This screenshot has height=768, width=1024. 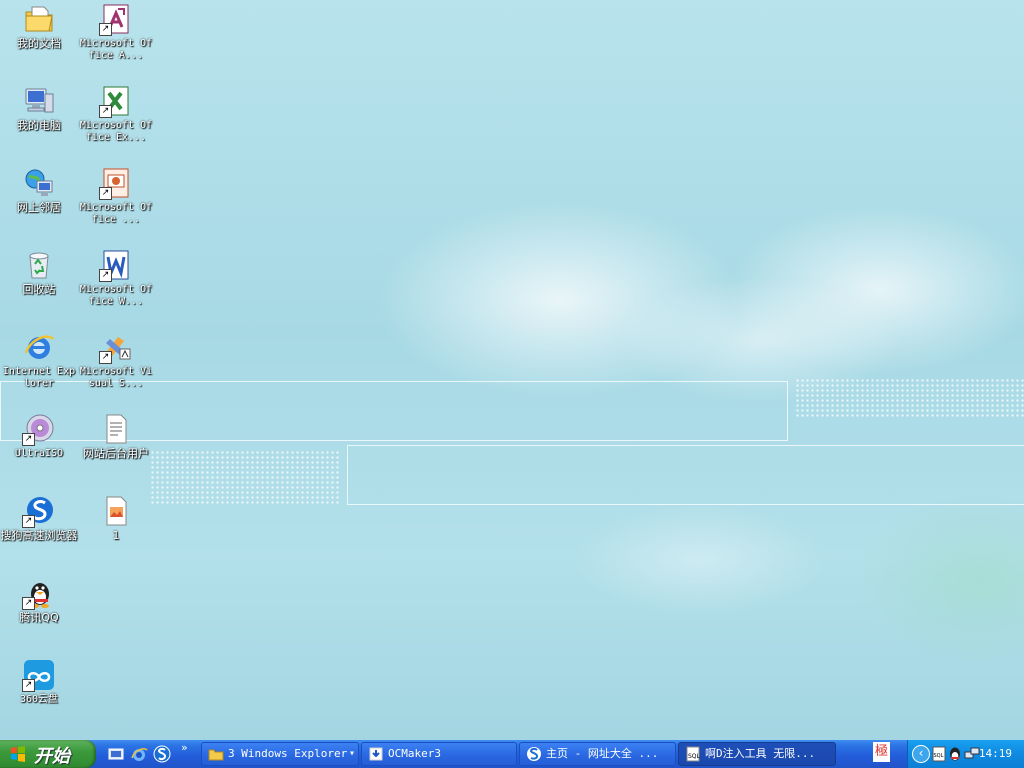 What do you see at coordinates (376, 754) in the screenshot?
I see `ocmaker-app-icon` at bounding box center [376, 754].